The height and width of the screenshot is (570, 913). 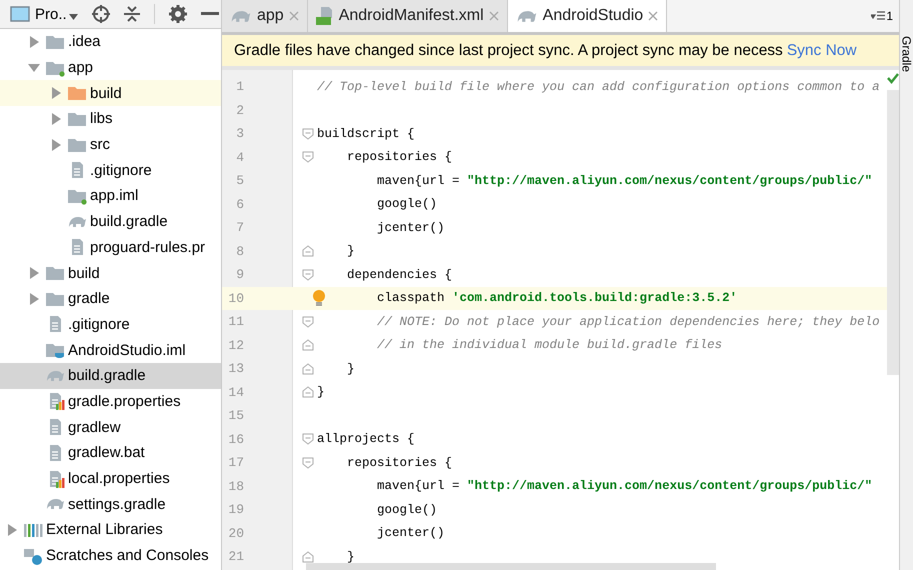 What do you see at coordinates (598, 87) in the screenshot?
I see `code-line: // Top-level build file where you can add configuration options common to a` at bounding box center [598, 87].